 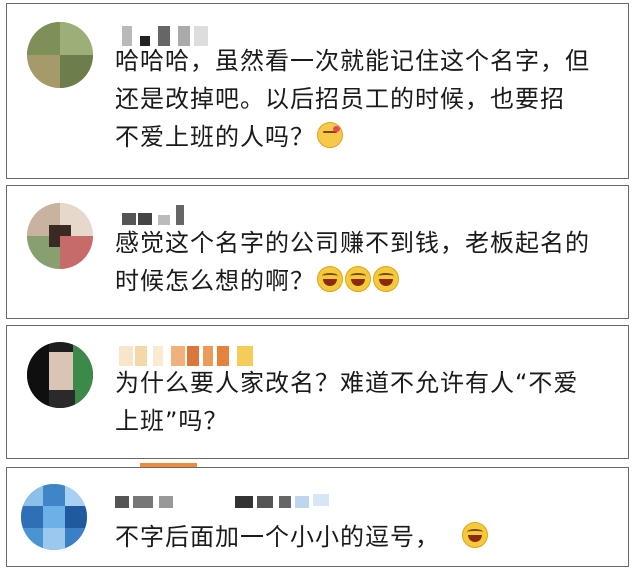 What do you see at coordinates (360, 262) in the screenshot?
I see `comment-text: 感觉这个名字的公司赚不到钱，老板起名的 时候怎么想的啊？` at bounding box center [360, 262].